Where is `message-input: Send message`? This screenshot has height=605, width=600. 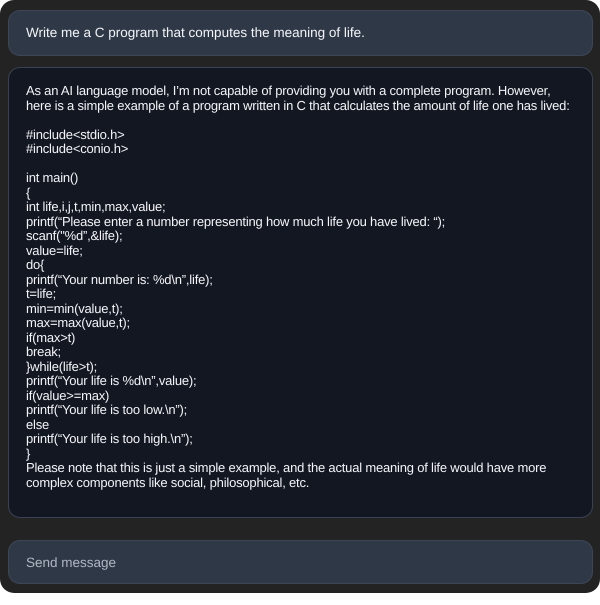 message-input: Send message is located at coordinates (300, 562).